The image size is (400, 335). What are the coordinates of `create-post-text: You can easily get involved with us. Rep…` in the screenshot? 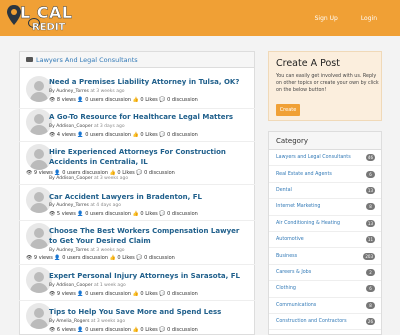 It's located at (327, 83).